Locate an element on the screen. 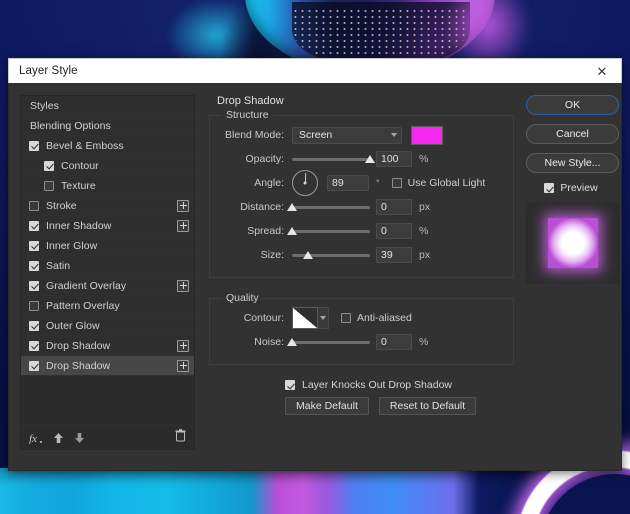 This screenshot has height=514, width=630. structure-legend: Structure is located at coordinates (247, 115).